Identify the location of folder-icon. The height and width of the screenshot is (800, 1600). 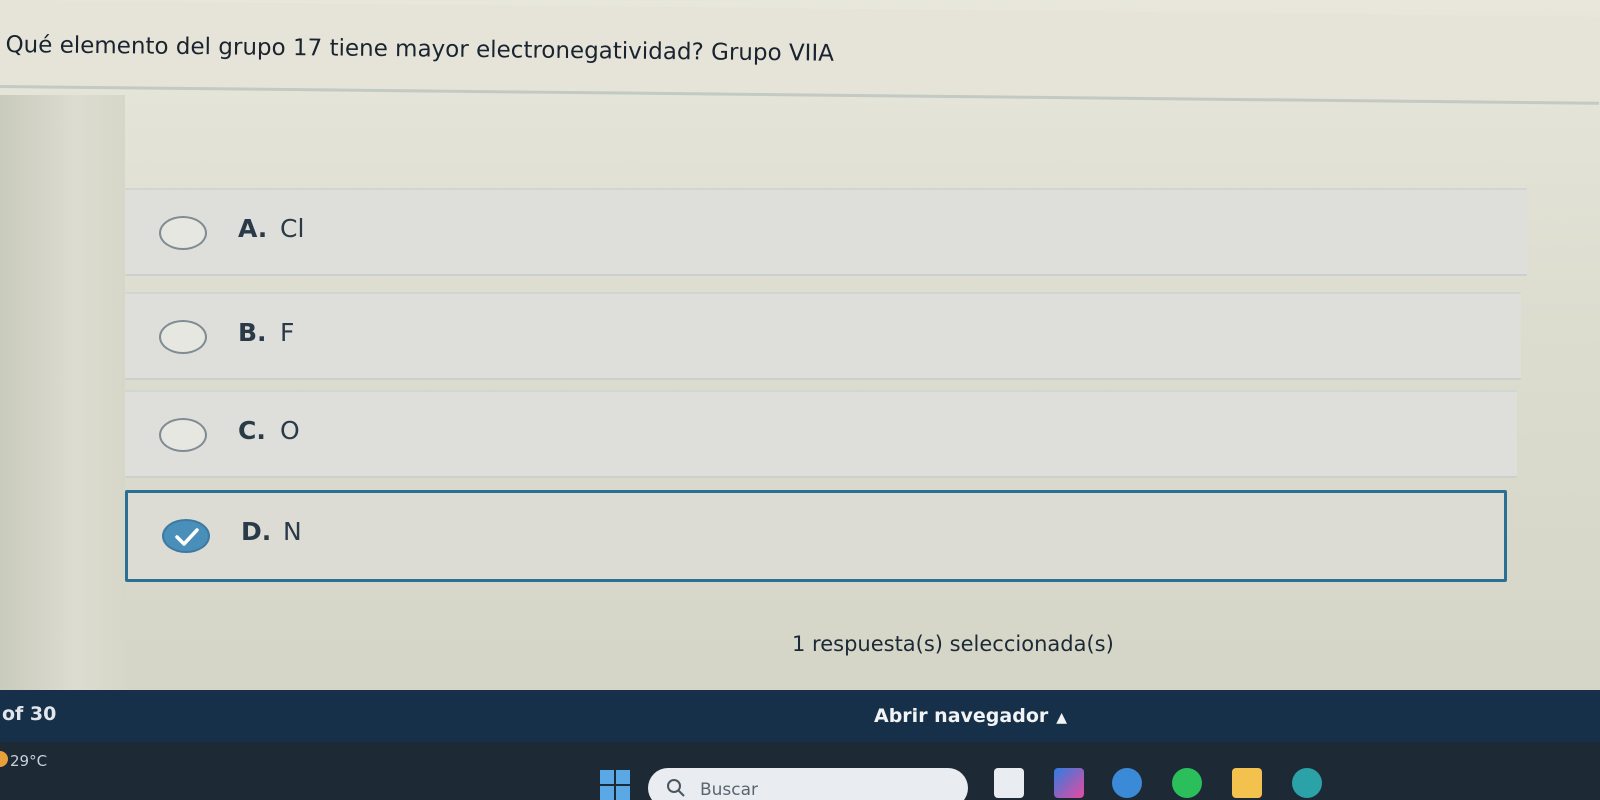
(1247, 783).